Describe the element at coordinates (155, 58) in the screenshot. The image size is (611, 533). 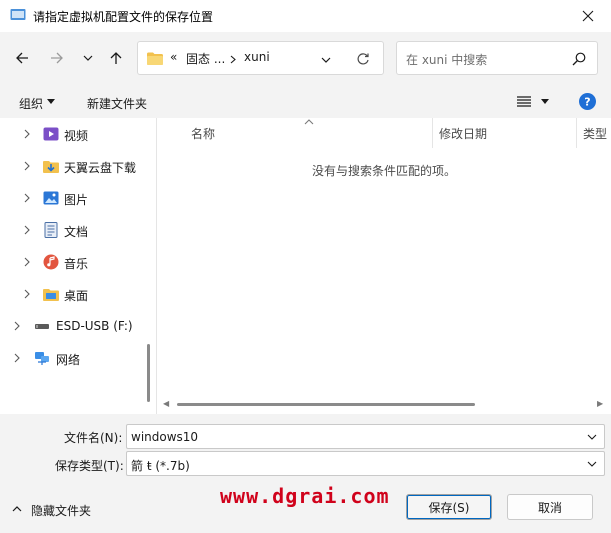
I see `folder-icon` at that location.